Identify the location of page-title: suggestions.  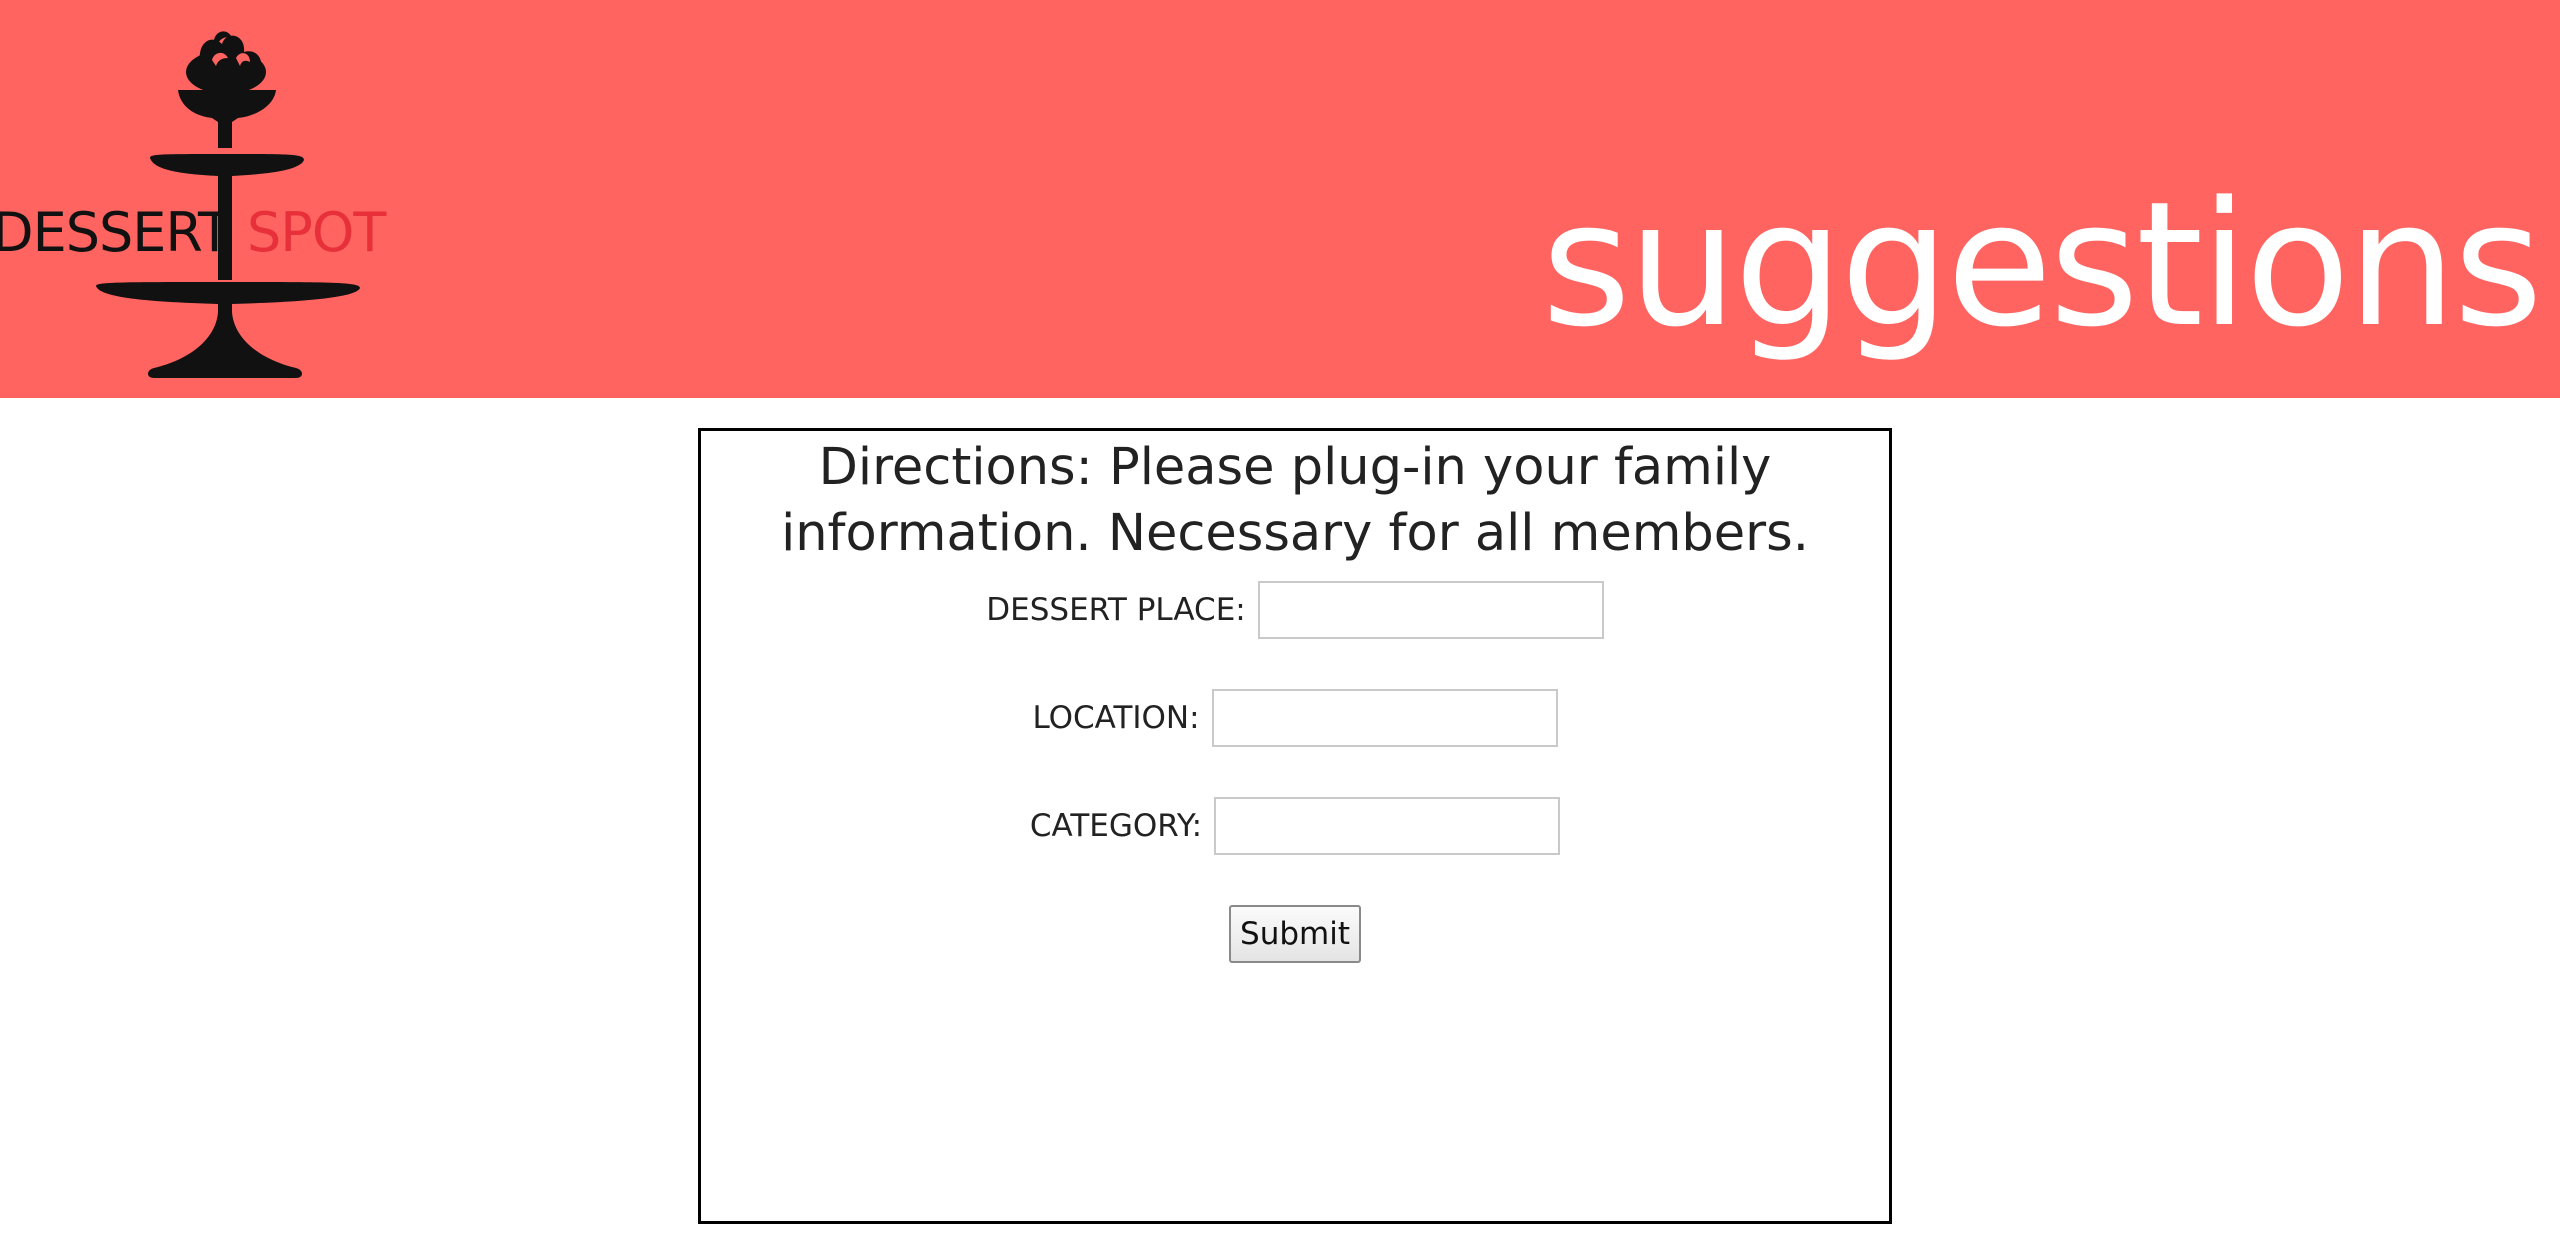
(2042, 264).